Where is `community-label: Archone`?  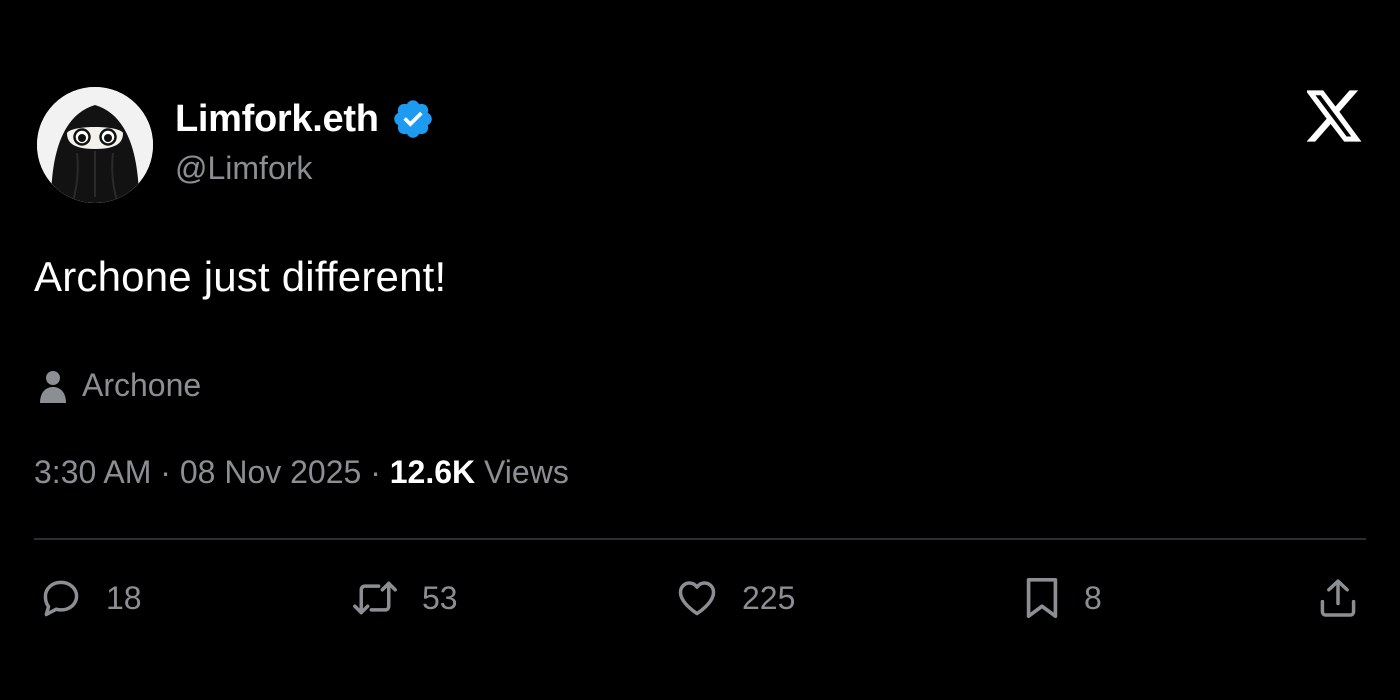
community-label: Archone is located at coordinates (142, 385).